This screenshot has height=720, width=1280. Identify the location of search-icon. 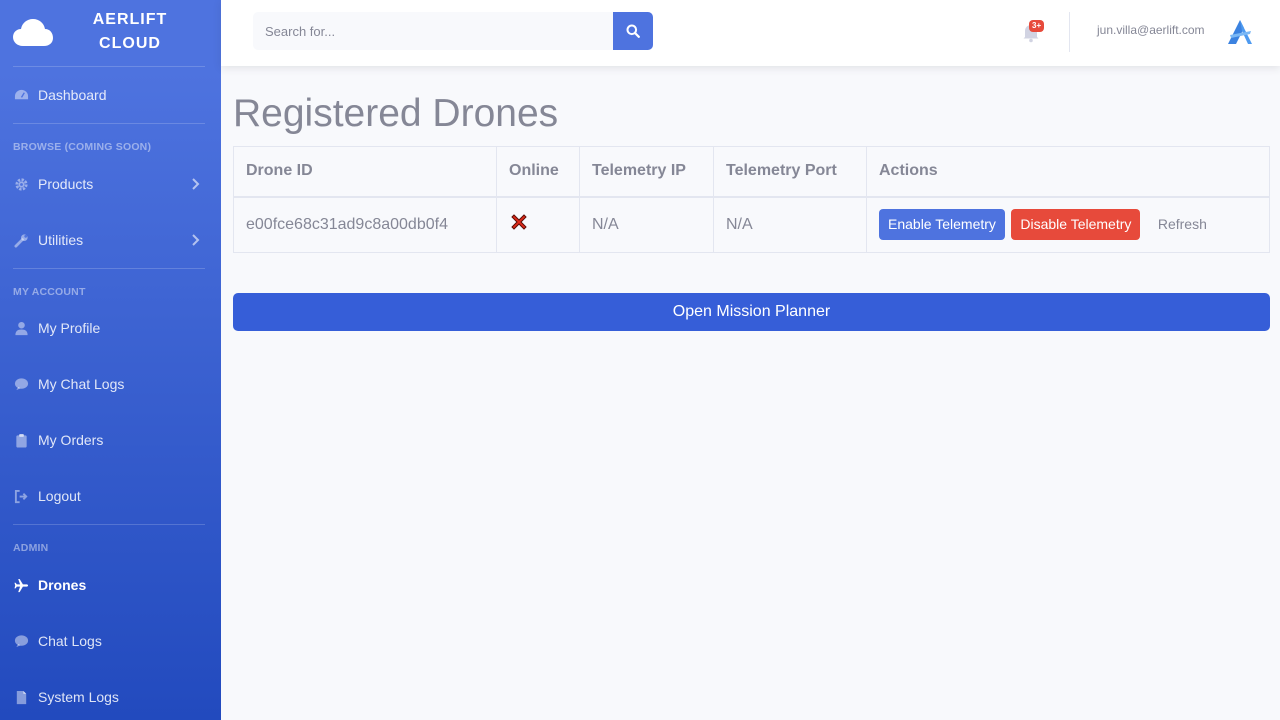
(633, 31).